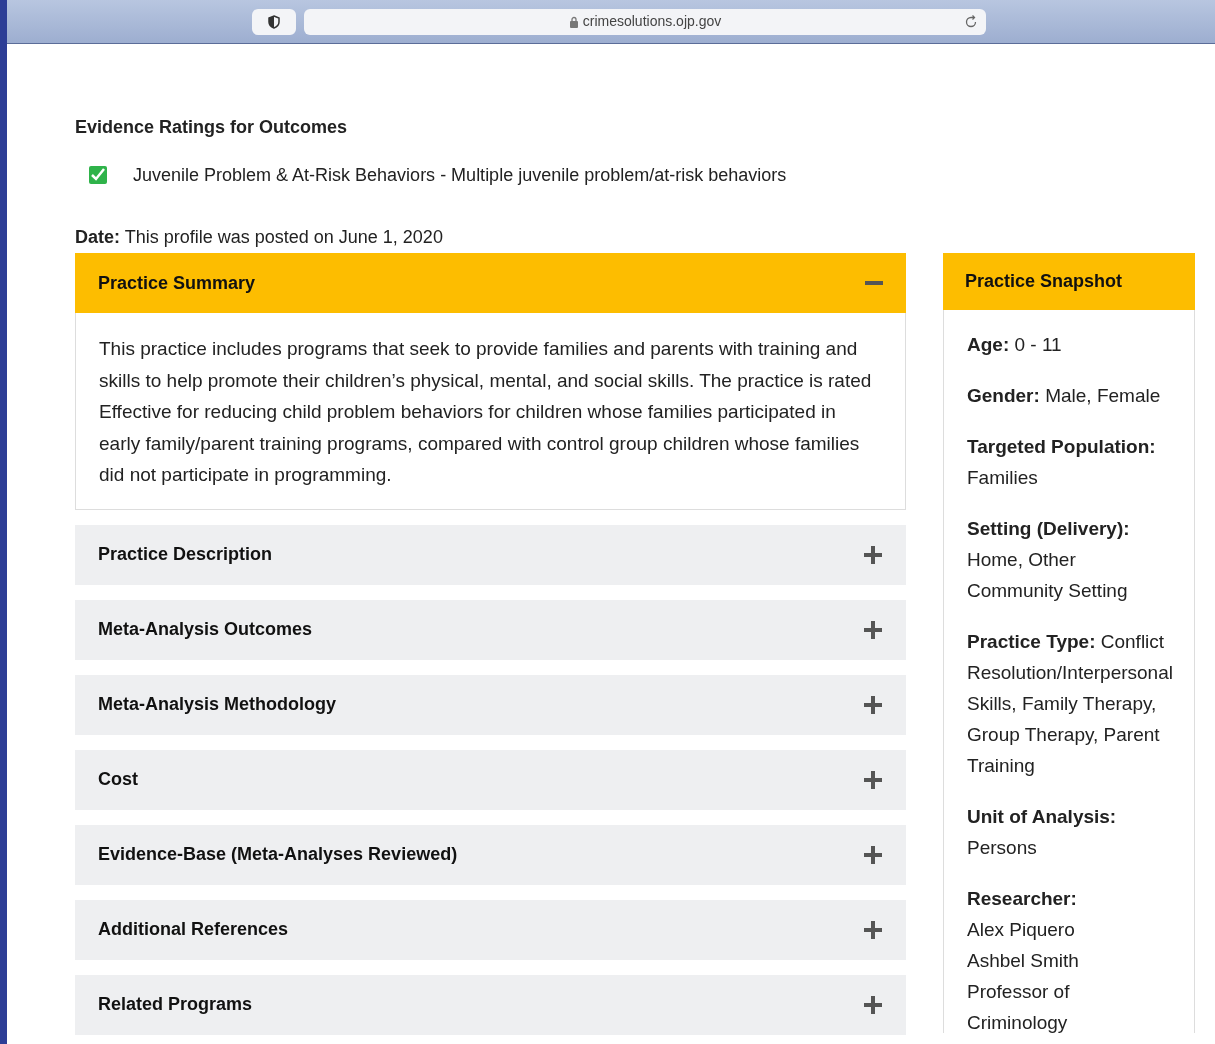 This screenshot has width=1215, height=1044. What do you see at coordinates (490, 1004) in the screenshot?
I see `accordion-header: Related Programs` at bounding box center [490, 1004].